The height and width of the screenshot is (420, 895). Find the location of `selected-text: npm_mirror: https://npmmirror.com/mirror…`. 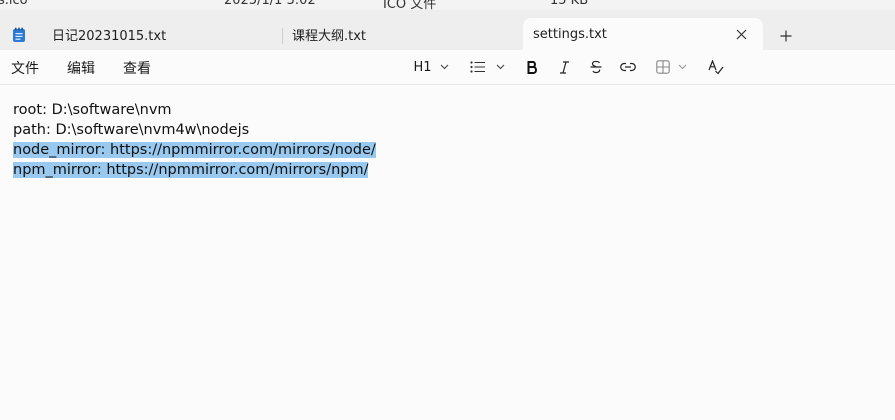

selected-text: npm_mirror: https://npmmirror.com/mirror… is located at coordinates (191, 170).